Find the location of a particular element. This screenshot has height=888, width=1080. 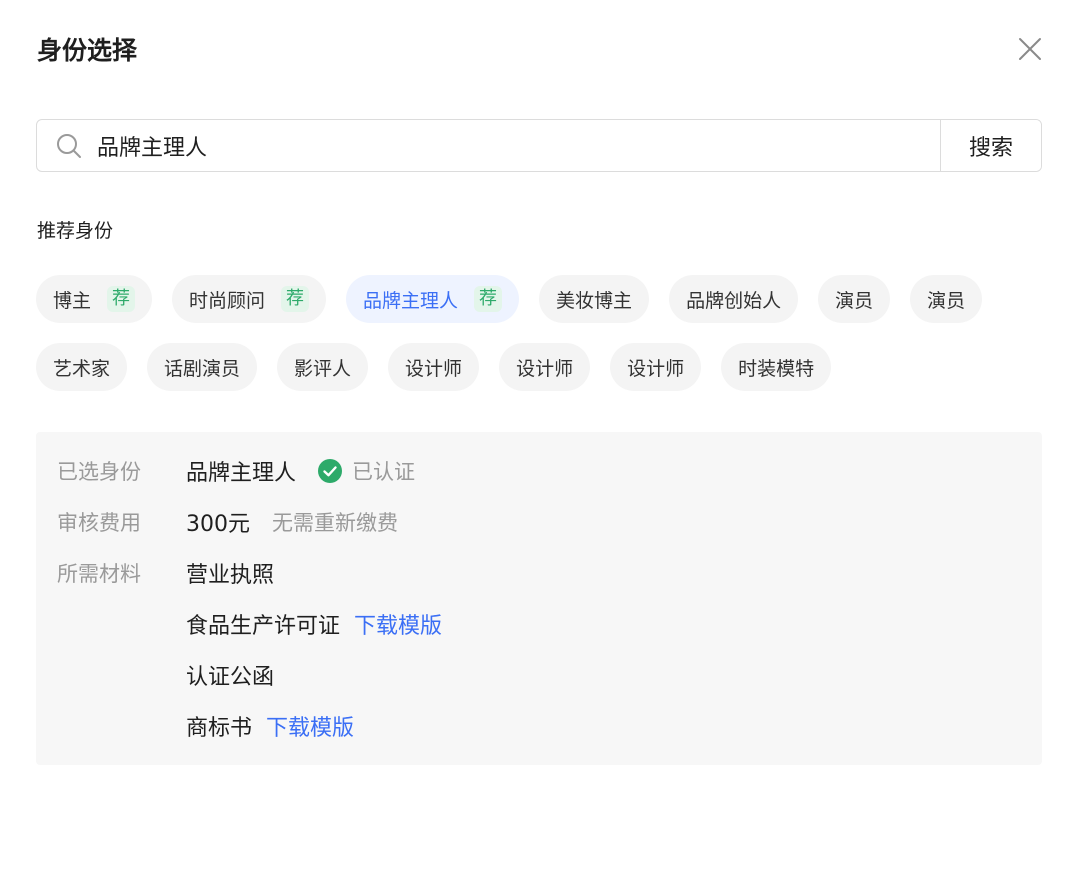

materials-row-1: 所需材料 营业执照 is located at coordinates (165, 573).